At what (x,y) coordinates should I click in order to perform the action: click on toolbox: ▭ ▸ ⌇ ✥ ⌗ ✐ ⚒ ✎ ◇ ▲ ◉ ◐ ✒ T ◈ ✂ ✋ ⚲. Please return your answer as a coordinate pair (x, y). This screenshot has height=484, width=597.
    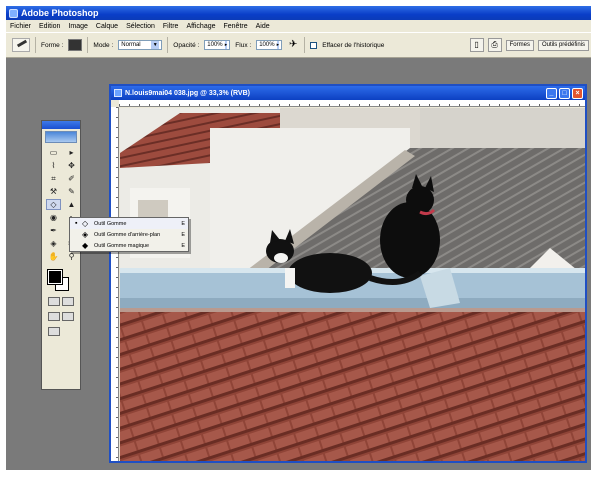
    Looking at the image, I should click on (61, 255).